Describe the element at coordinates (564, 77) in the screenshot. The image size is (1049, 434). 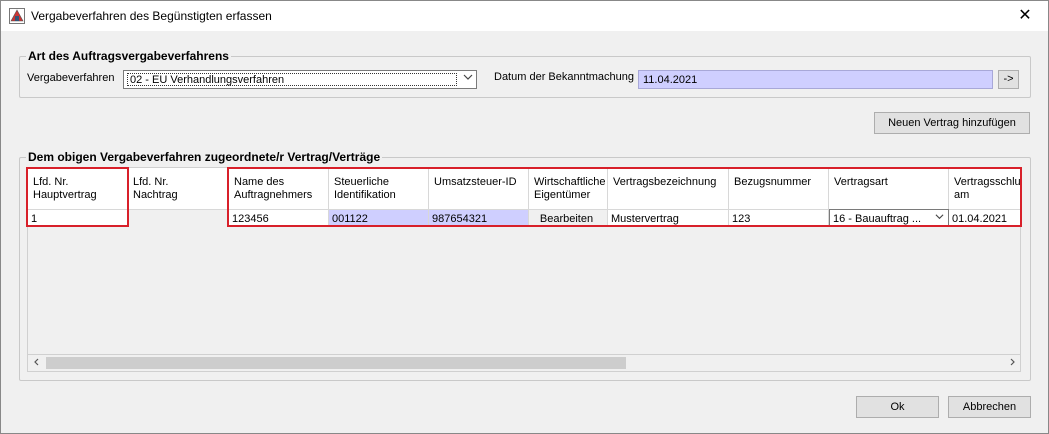
I see `date-label: Datum der Bekanntmachung` at that location.